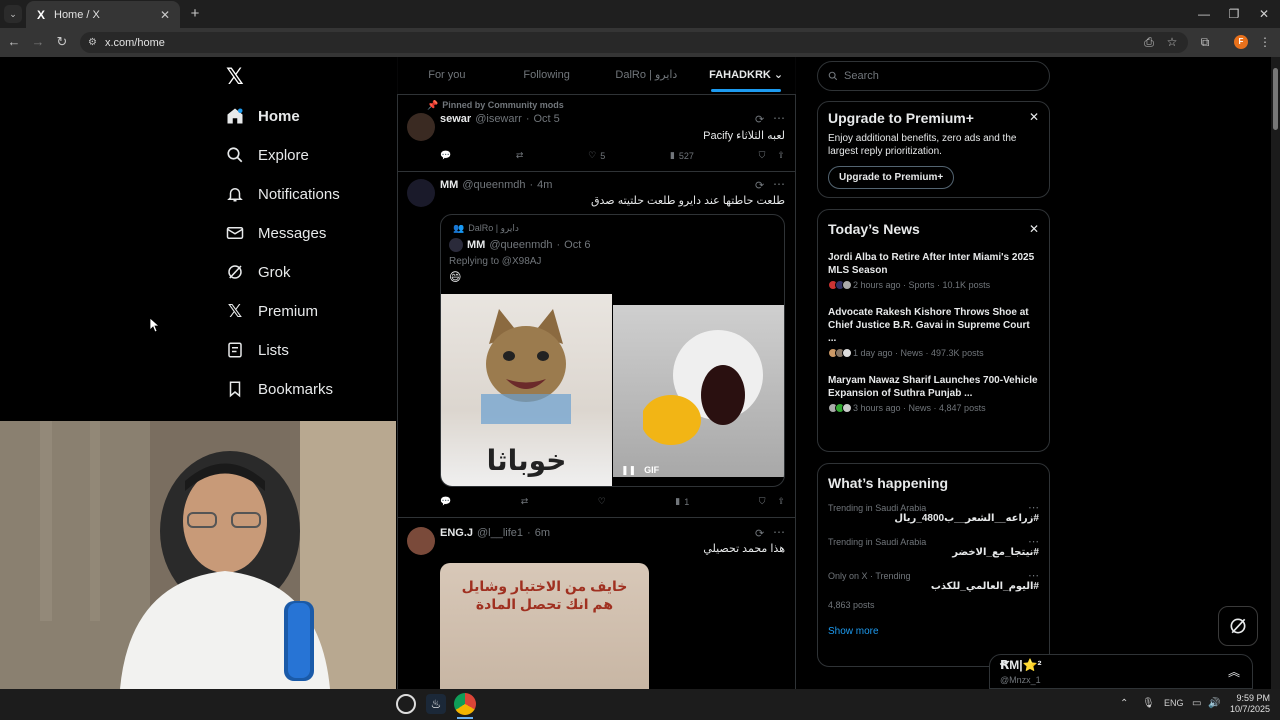 This screenshot has height=720, width=1280. I want to click on tab-community-dalro: DalRo | دايرو, so click(647, 75).